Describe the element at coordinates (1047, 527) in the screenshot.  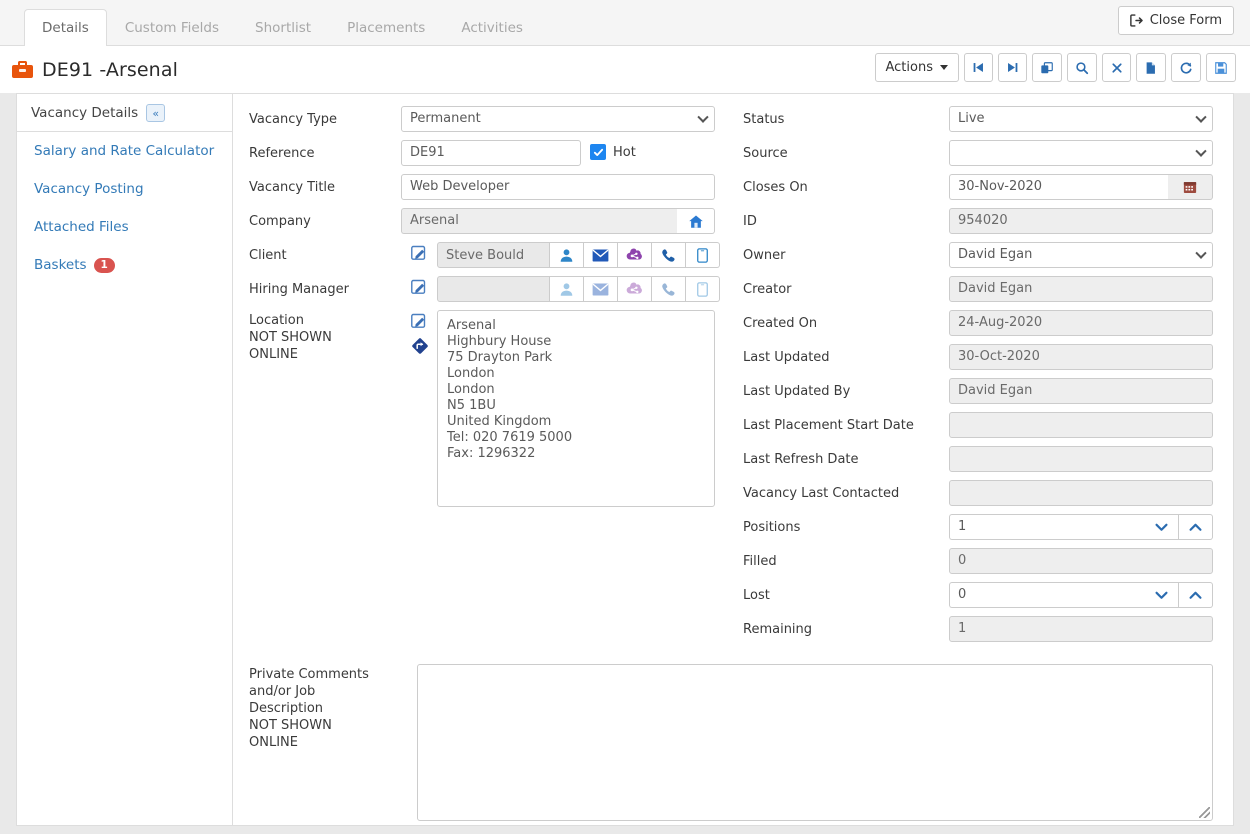
I see `positions-input: 1` at that location.